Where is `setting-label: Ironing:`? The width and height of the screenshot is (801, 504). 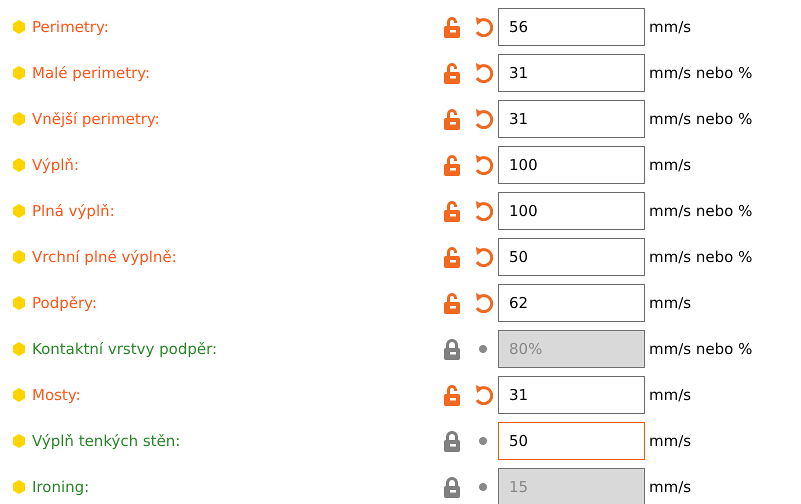
setting-label: Ironing: is located at coordinates (61, 487).